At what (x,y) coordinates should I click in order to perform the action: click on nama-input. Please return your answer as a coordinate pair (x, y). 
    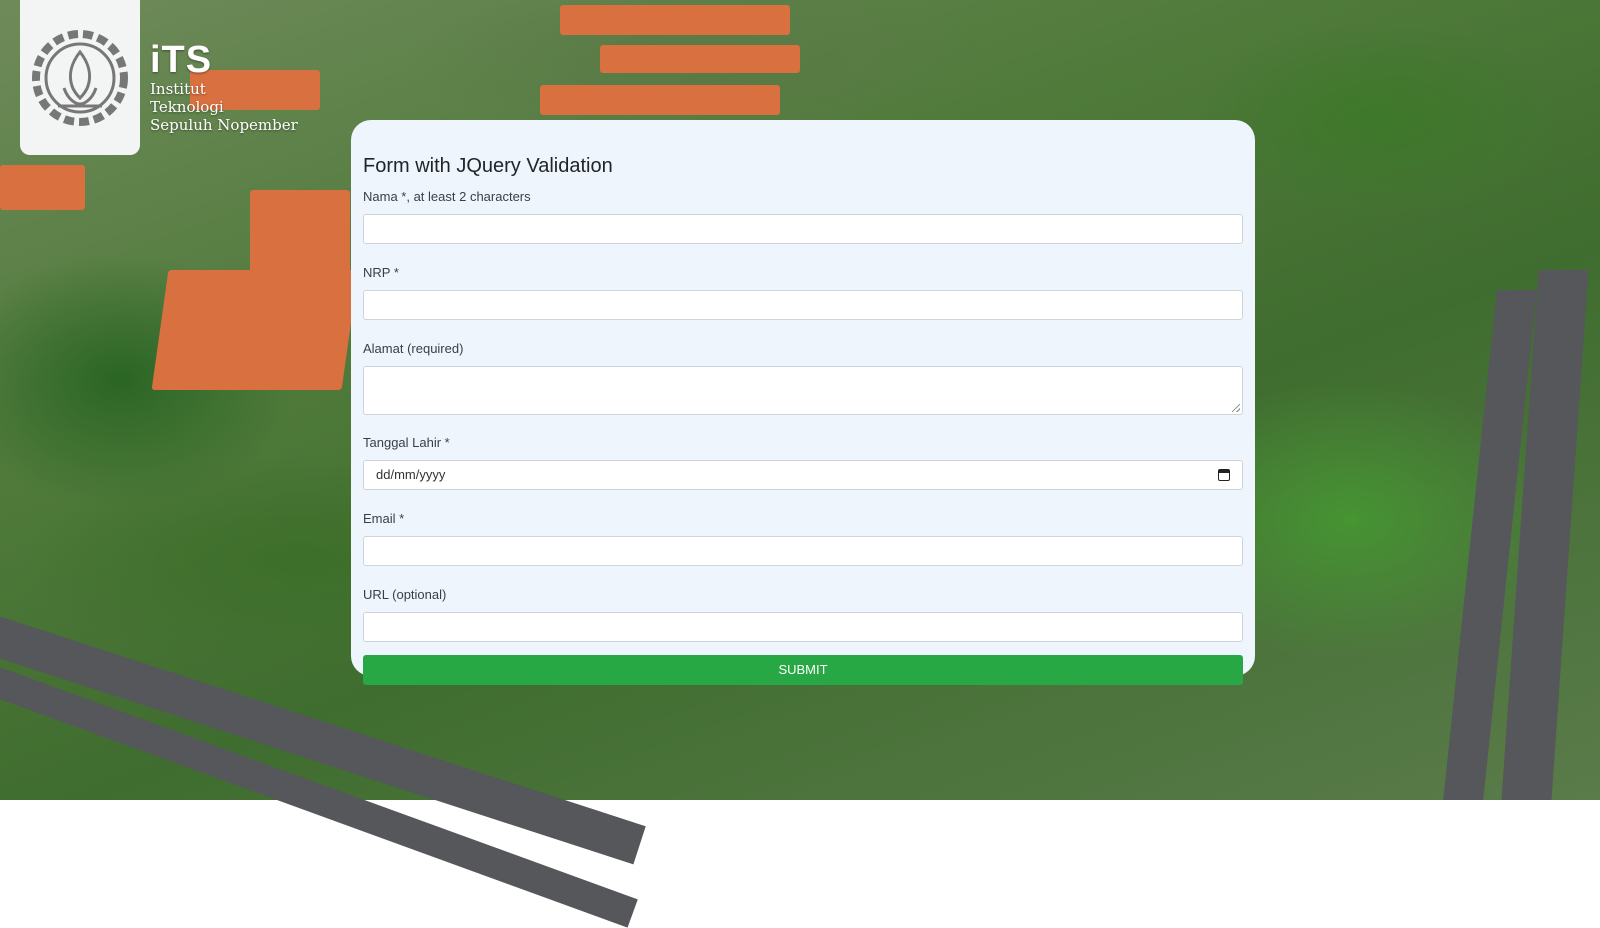
    Looking at the image, I should click on (803, 229).